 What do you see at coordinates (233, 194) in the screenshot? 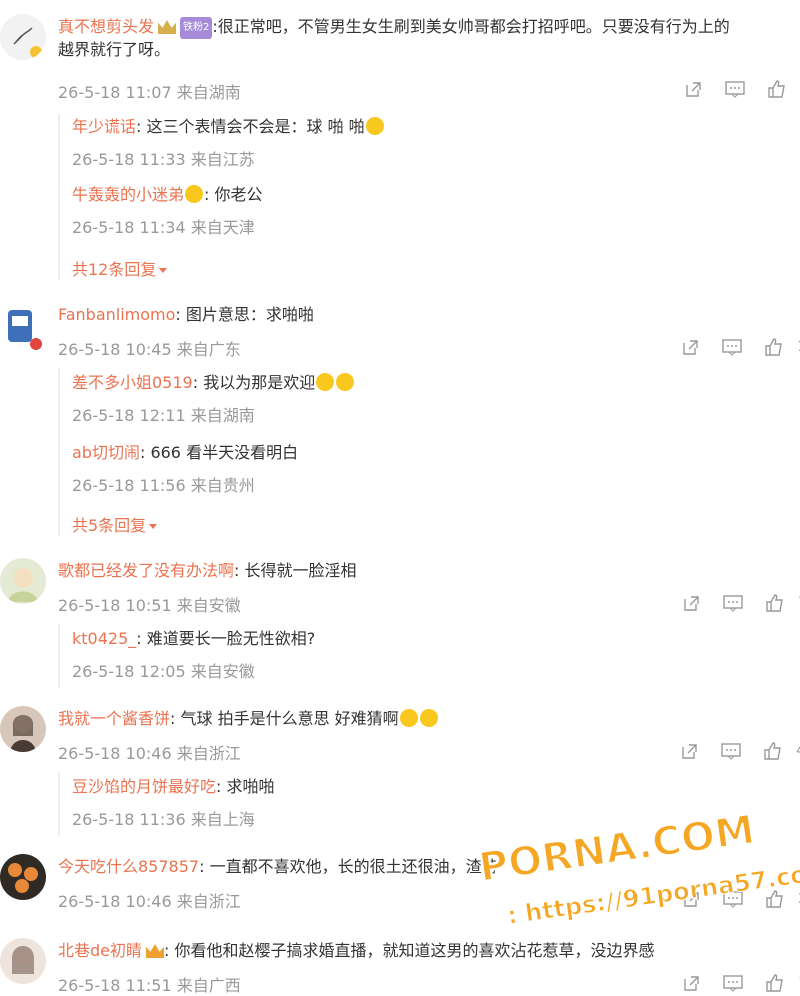
I see `reply-text: : 你老公` at bounding box center [233, 194].